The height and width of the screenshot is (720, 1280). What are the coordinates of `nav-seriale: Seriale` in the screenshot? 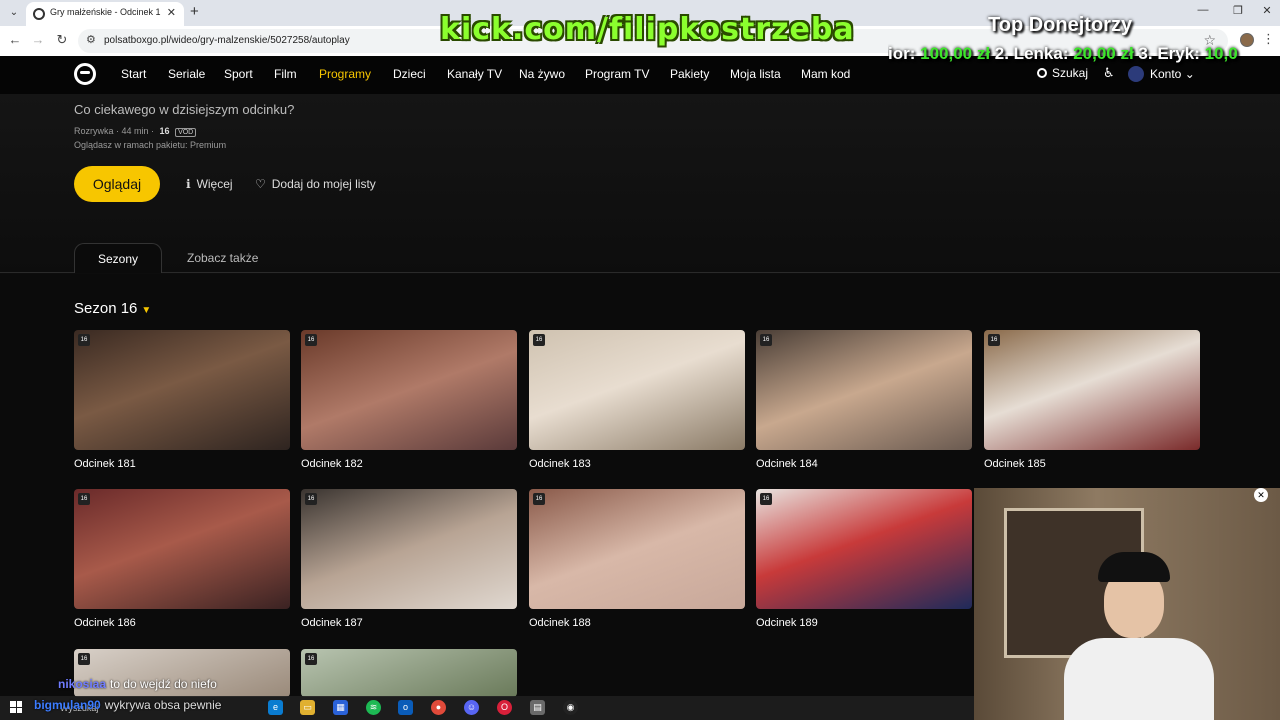 It's located at (186, 74).